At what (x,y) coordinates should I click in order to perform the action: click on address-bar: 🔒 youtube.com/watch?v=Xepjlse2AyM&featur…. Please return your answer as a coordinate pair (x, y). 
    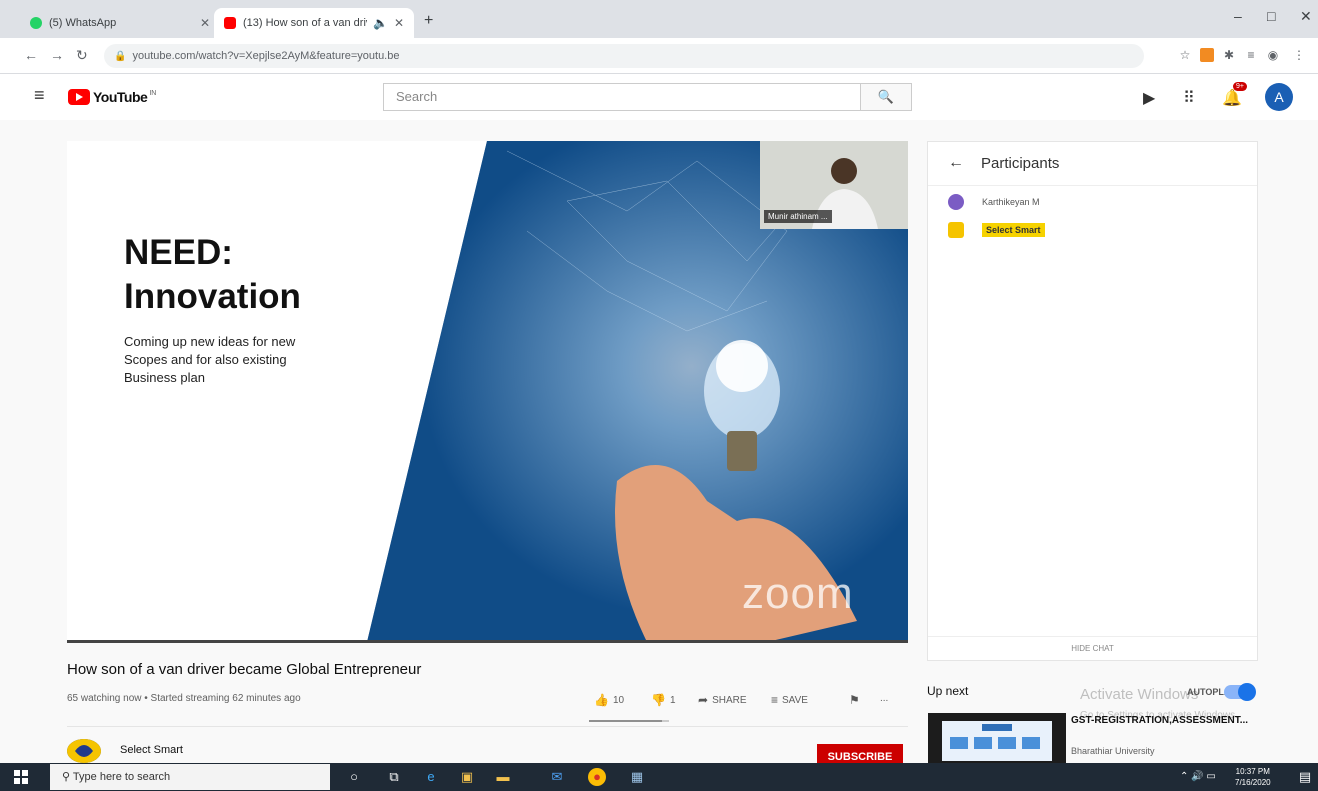
    Looking at the image, I should click on (624, 56).